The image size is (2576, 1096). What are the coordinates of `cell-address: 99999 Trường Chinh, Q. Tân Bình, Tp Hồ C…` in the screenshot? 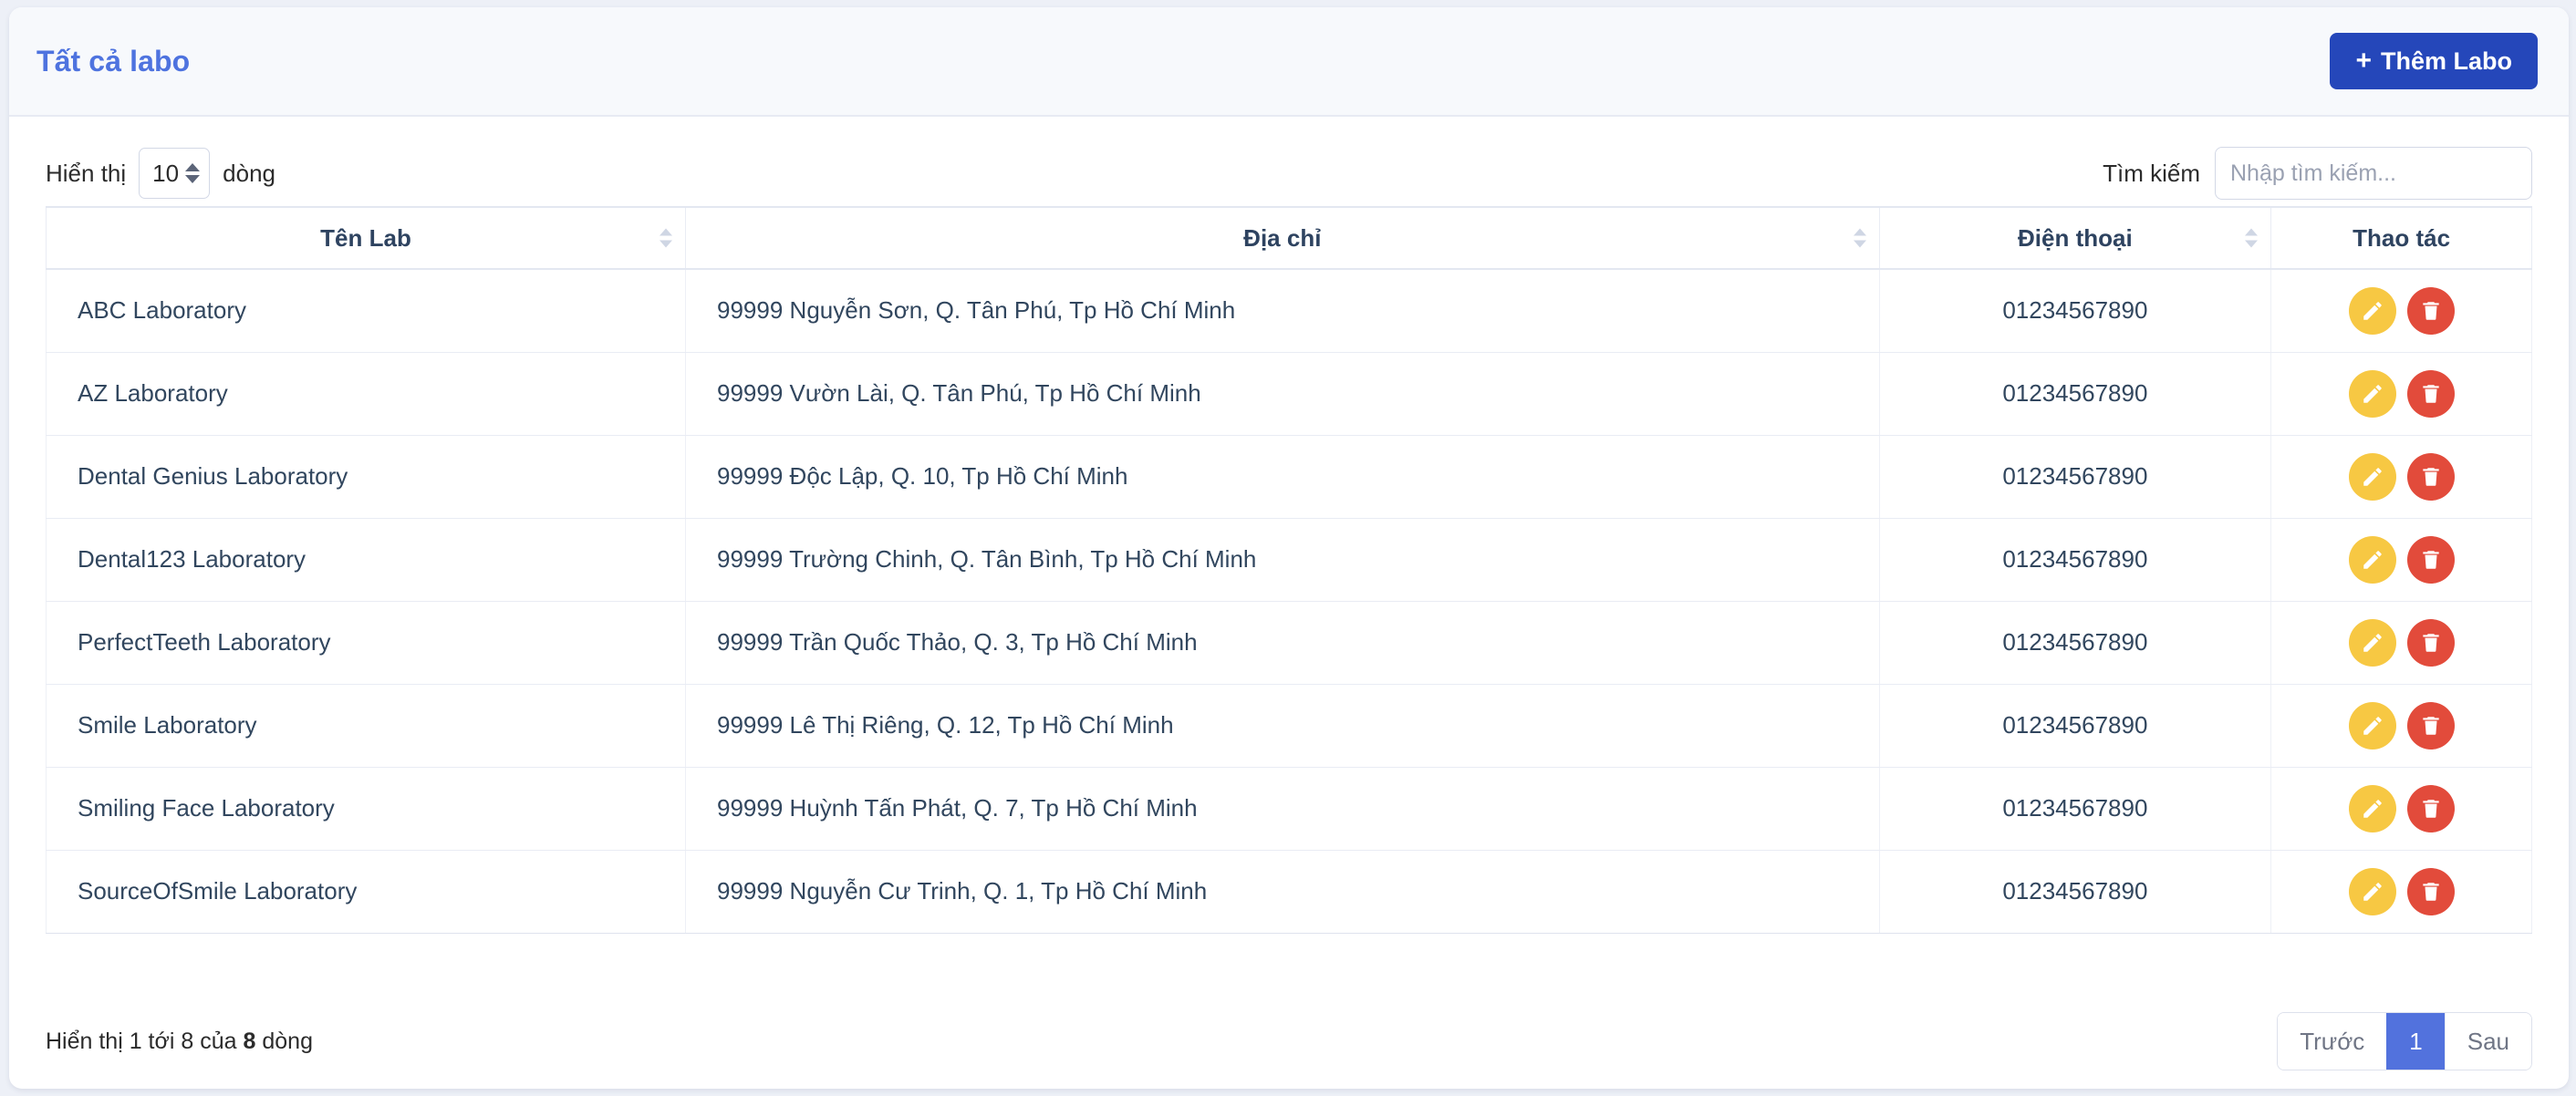 It's located at (1282, 560).